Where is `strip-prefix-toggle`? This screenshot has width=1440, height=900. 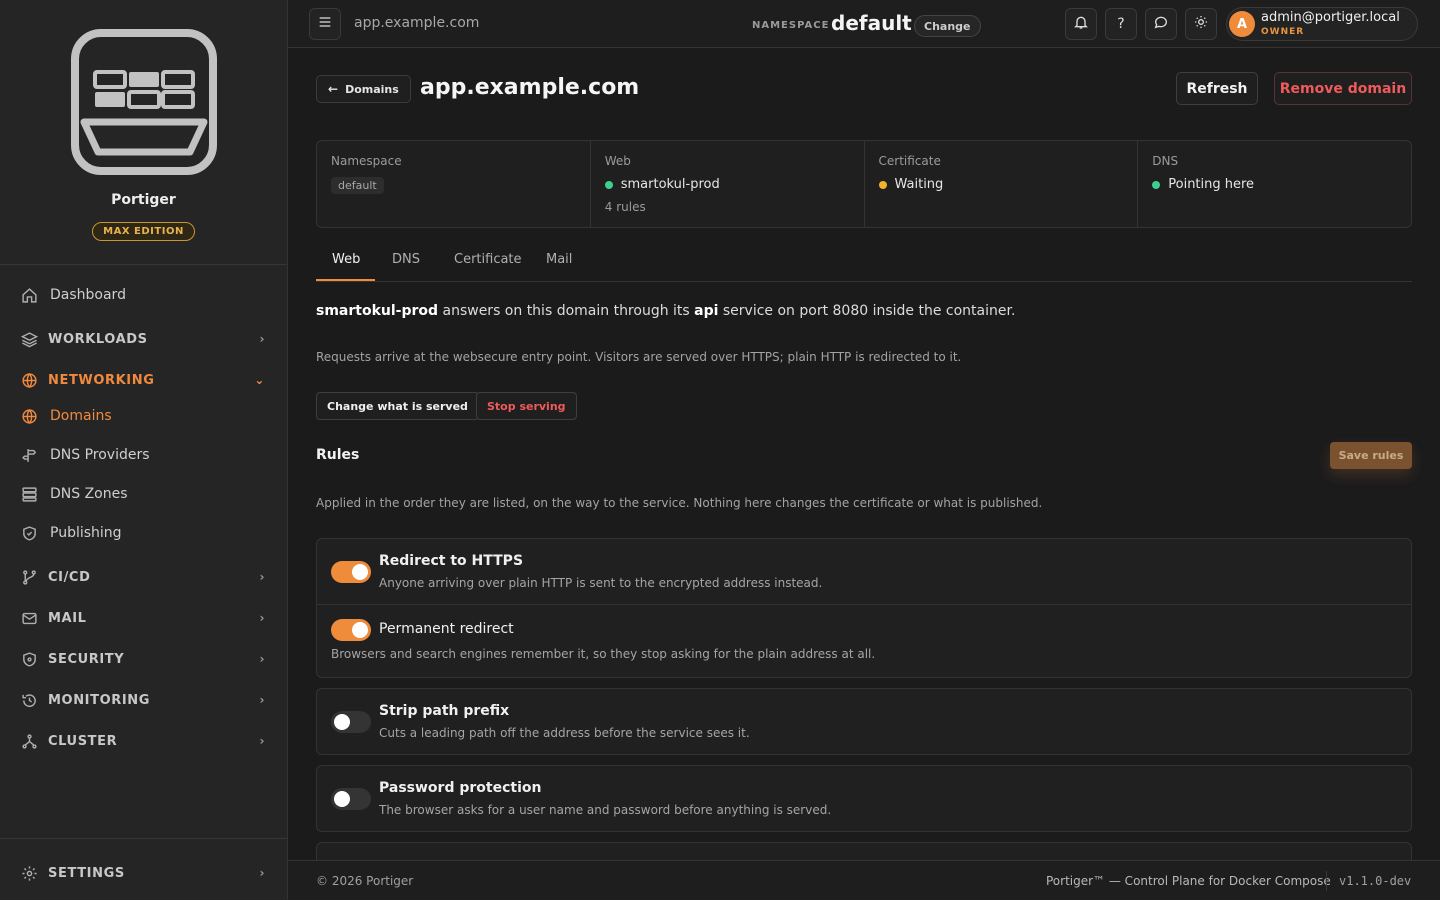
strip-prefix-toggle is located at coordinates (351, 722).